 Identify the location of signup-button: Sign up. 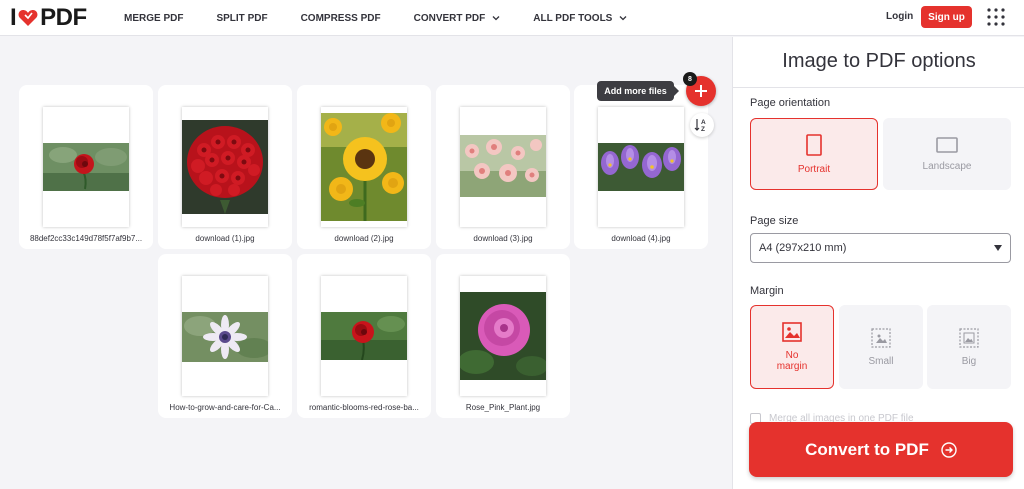
(946, 17).